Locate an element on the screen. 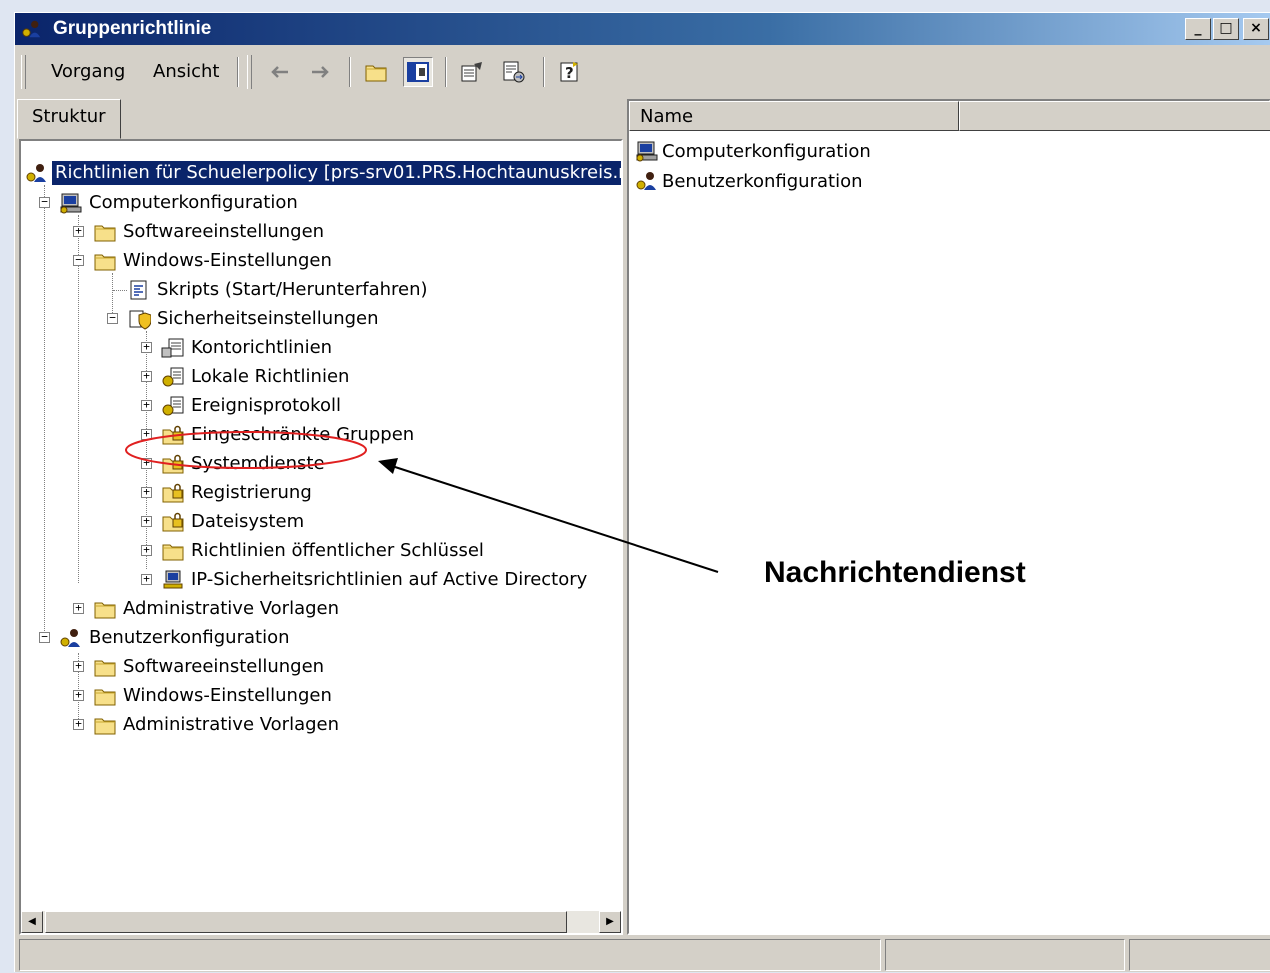 Image resolution: width=1270 pixels, height=973 pixels. tree-node-eingeschraenkte-gruppen: Eingeschränkte Gruppen is located at coordinates (289, 435).